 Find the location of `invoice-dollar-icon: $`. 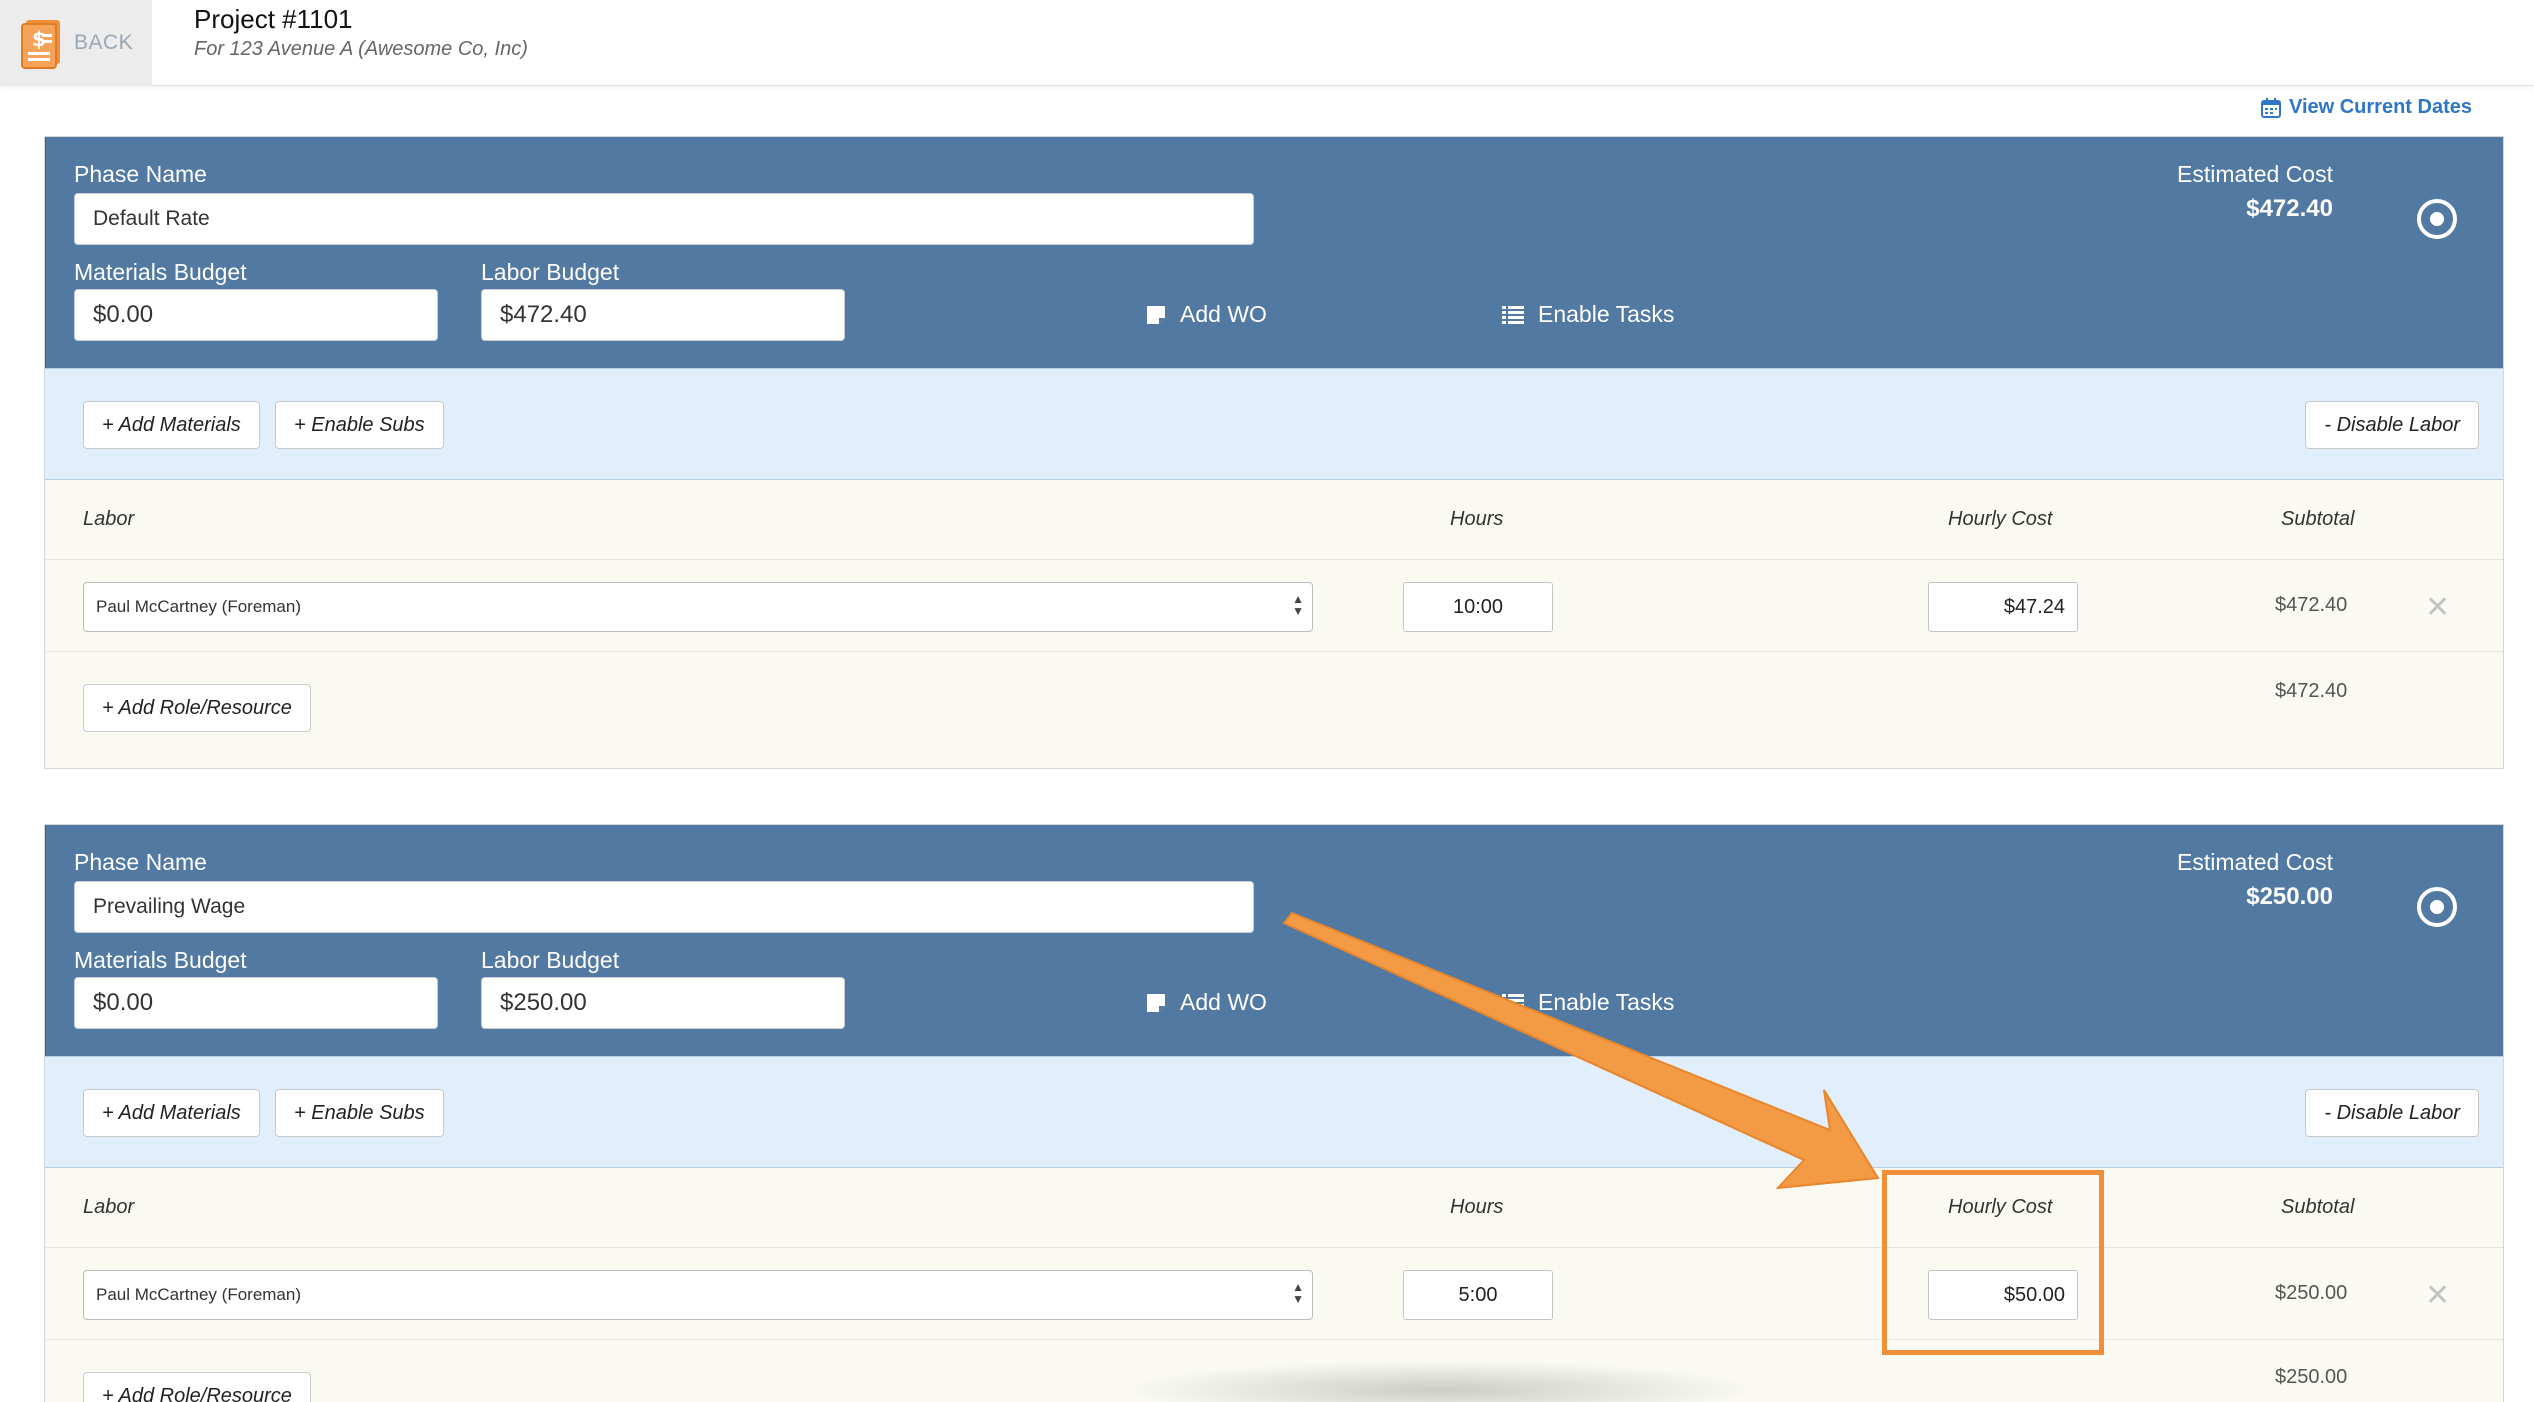

invoice-dollar-icon: $ is located at coordinates (40, 44).